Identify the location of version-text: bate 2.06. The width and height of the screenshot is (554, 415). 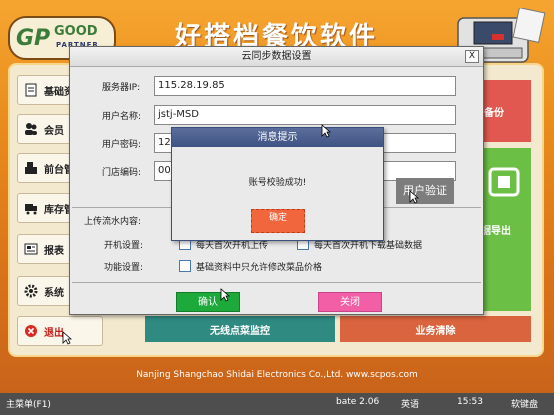
(358, 402).